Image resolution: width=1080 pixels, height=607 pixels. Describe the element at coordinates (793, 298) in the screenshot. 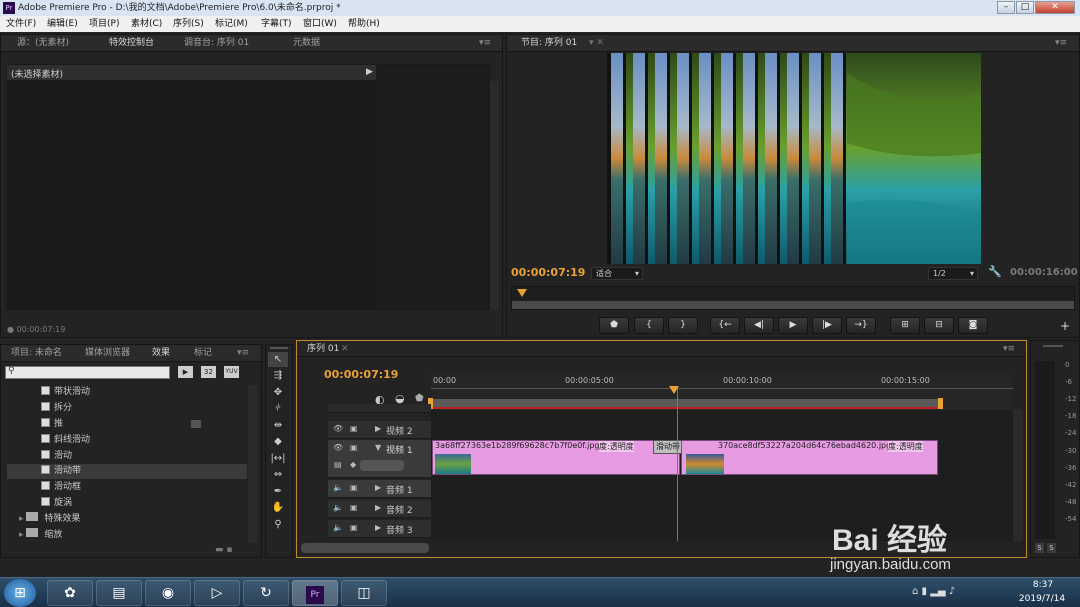

I see `program-scrubber` at that location.